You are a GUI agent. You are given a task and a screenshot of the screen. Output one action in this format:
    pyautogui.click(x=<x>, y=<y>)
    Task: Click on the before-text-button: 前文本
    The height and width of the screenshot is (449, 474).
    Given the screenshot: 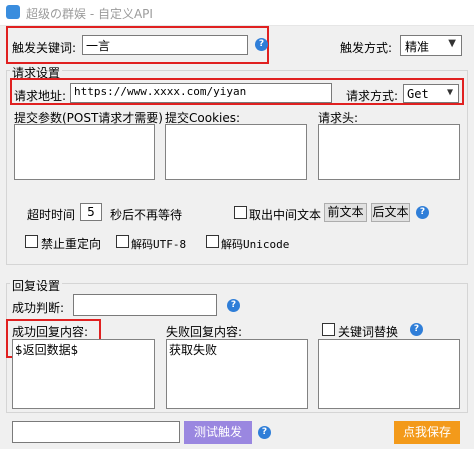 What is the action you would take?
    pyautogui.click(x=345, y=212)
    